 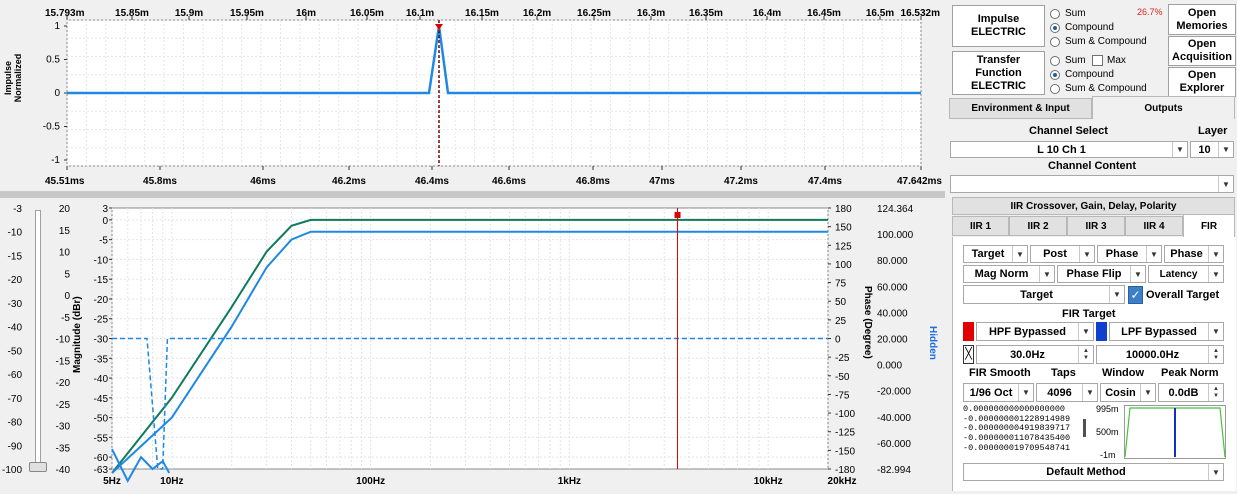 What do you see at coordinates (1154, 226) in the screenshot?
I see `tab-iir-4: IIR 4` at bounding box center [1154, 226].